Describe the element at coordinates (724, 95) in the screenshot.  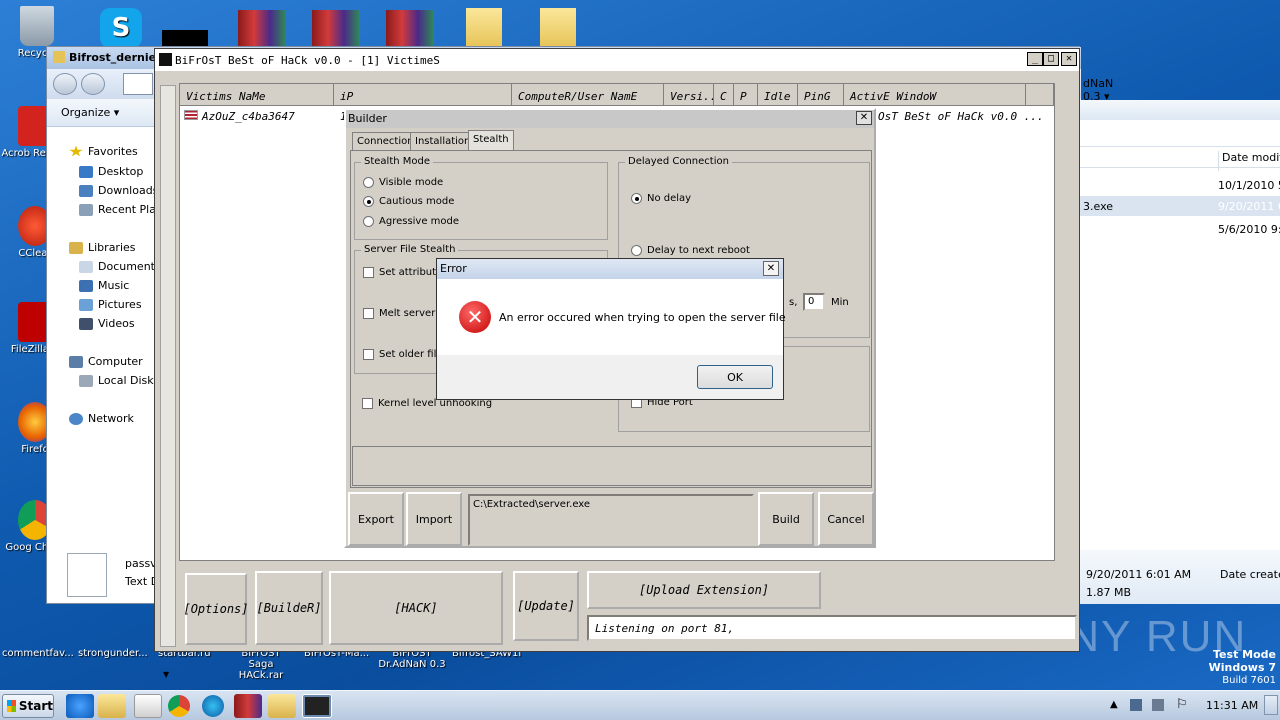
I see `column-header-c: C` at that location.